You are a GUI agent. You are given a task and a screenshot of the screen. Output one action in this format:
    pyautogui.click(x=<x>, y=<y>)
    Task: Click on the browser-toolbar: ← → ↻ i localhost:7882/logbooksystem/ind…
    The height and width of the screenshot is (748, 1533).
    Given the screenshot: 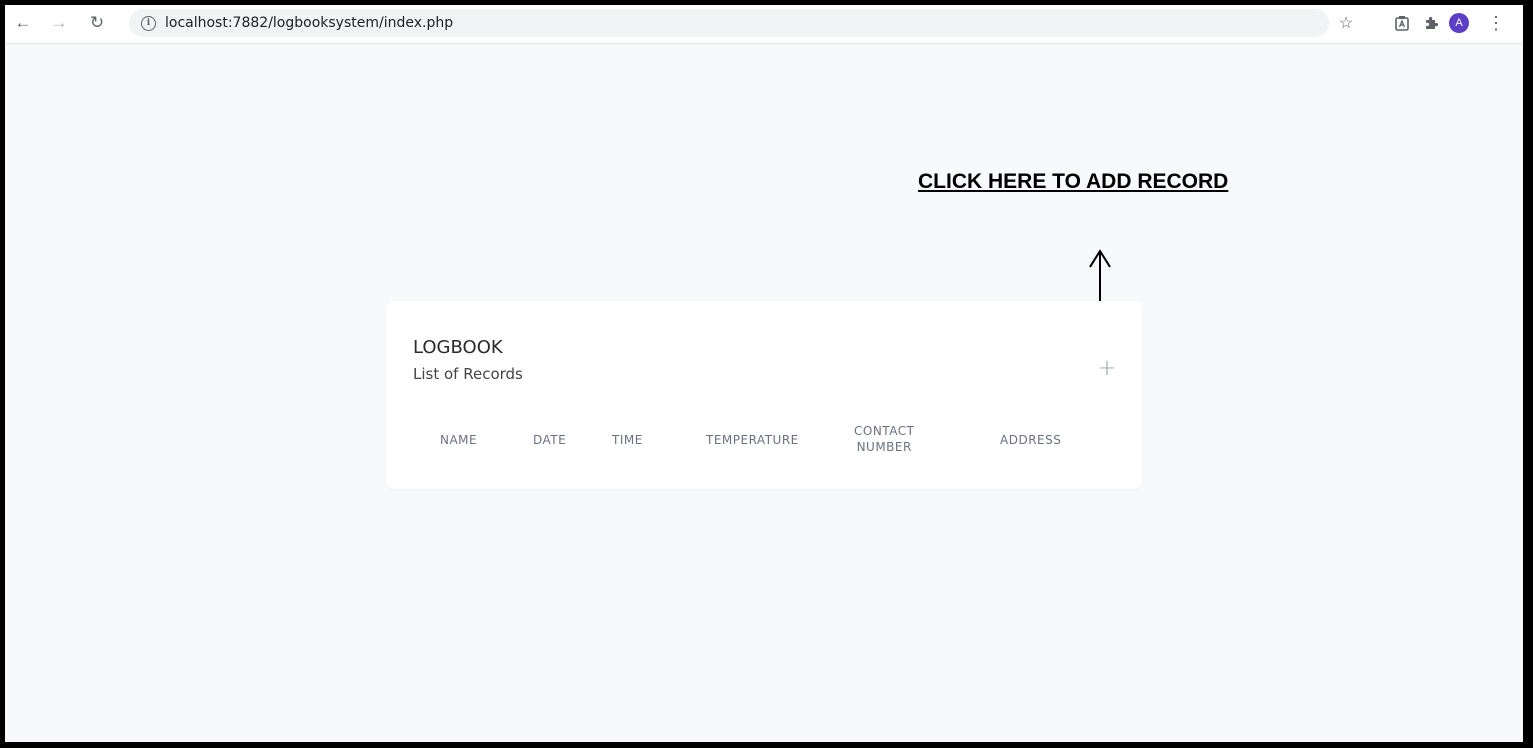 What is the action you would take?
    pyautogui.click(x=764, y=24)
    